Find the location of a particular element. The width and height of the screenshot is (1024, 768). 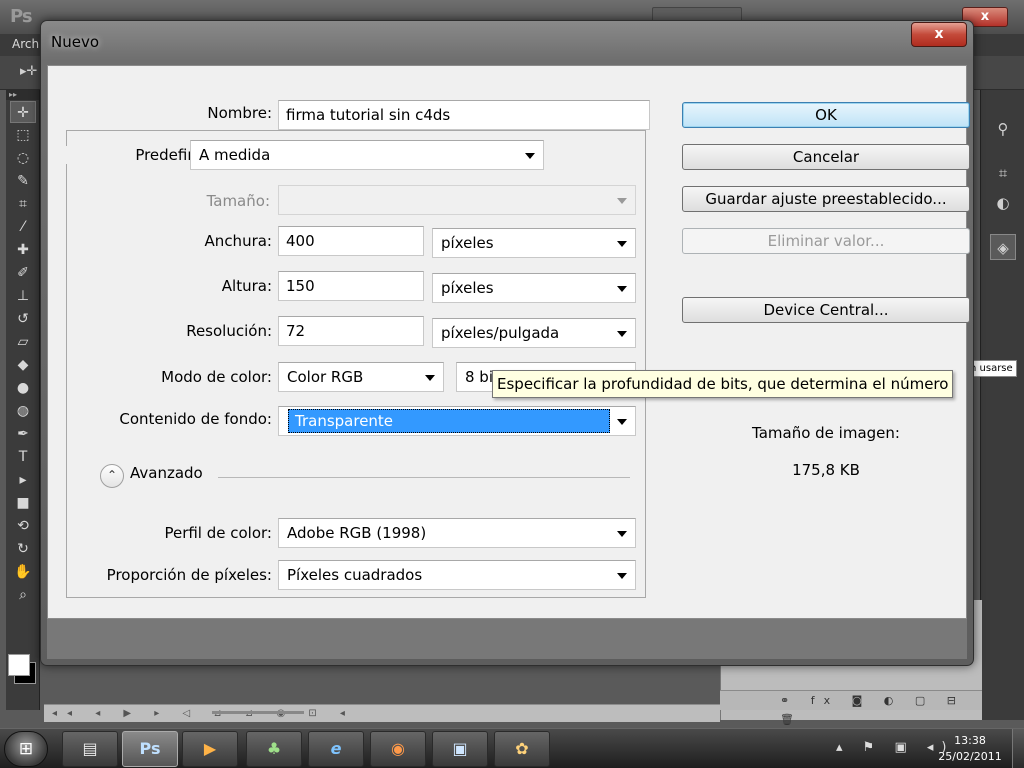

lasso-tool-icon: ◌ is located at coordinates (23, 158).